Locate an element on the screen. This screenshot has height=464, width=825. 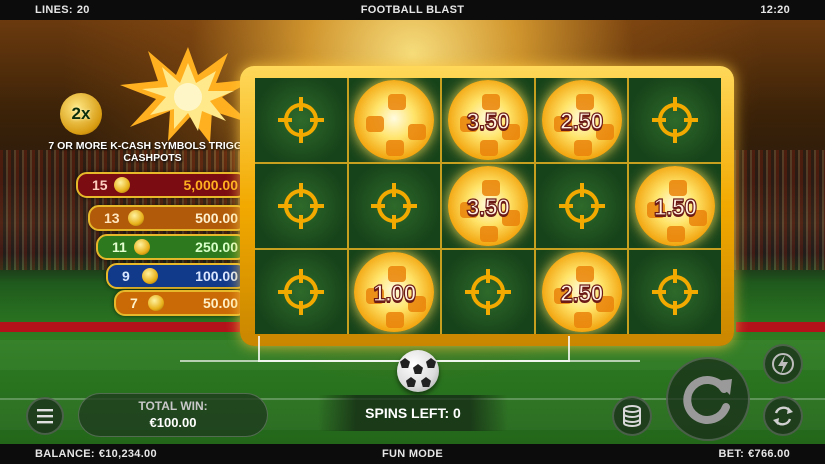
golden-ball-symbol: 1.00 is located at coordinates (394, 292).